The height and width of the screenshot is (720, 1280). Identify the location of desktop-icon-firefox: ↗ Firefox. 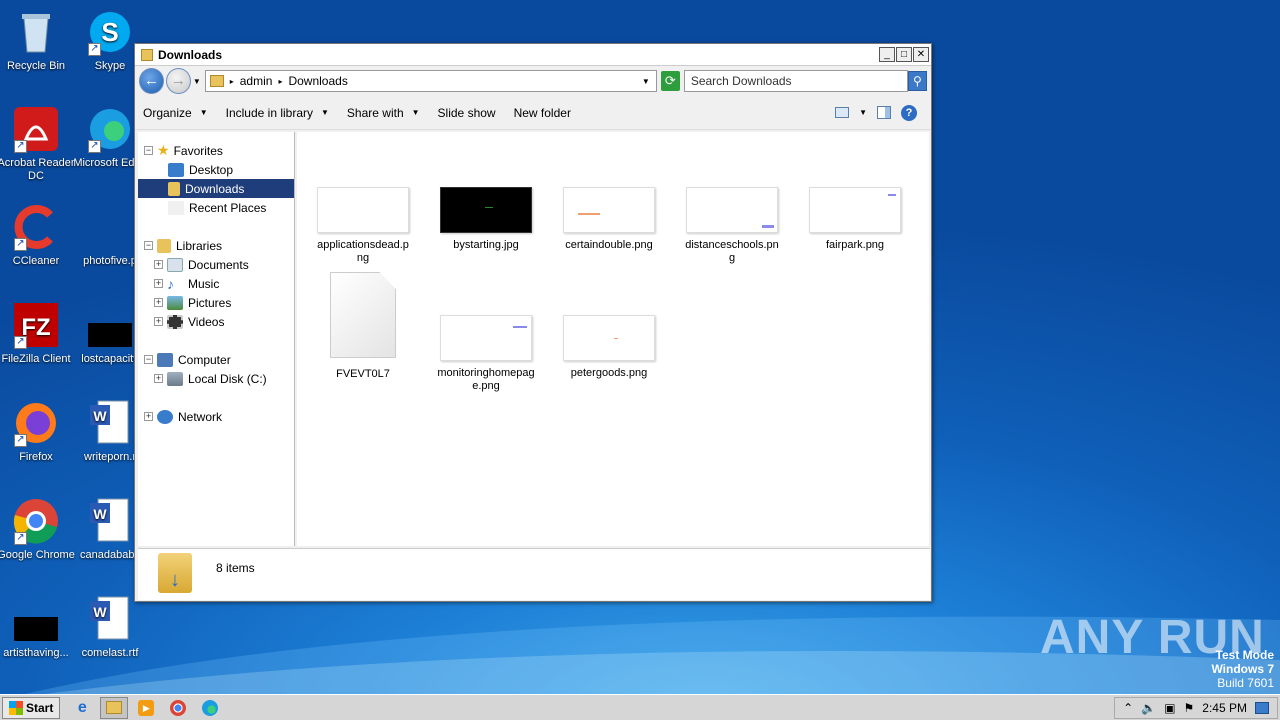
(39, 431).